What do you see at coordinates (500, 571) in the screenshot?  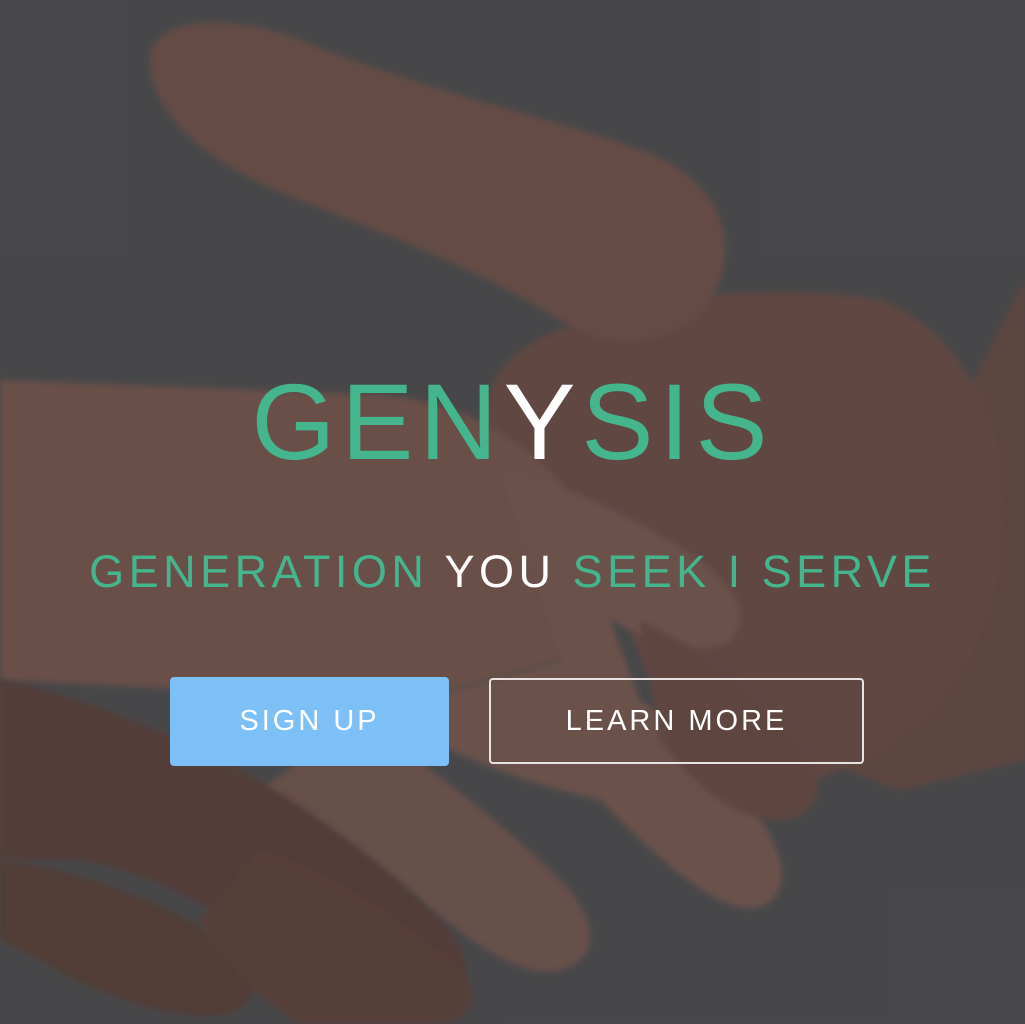 I see `tagline-part-you: YOU` at bounding box center [500, 571].